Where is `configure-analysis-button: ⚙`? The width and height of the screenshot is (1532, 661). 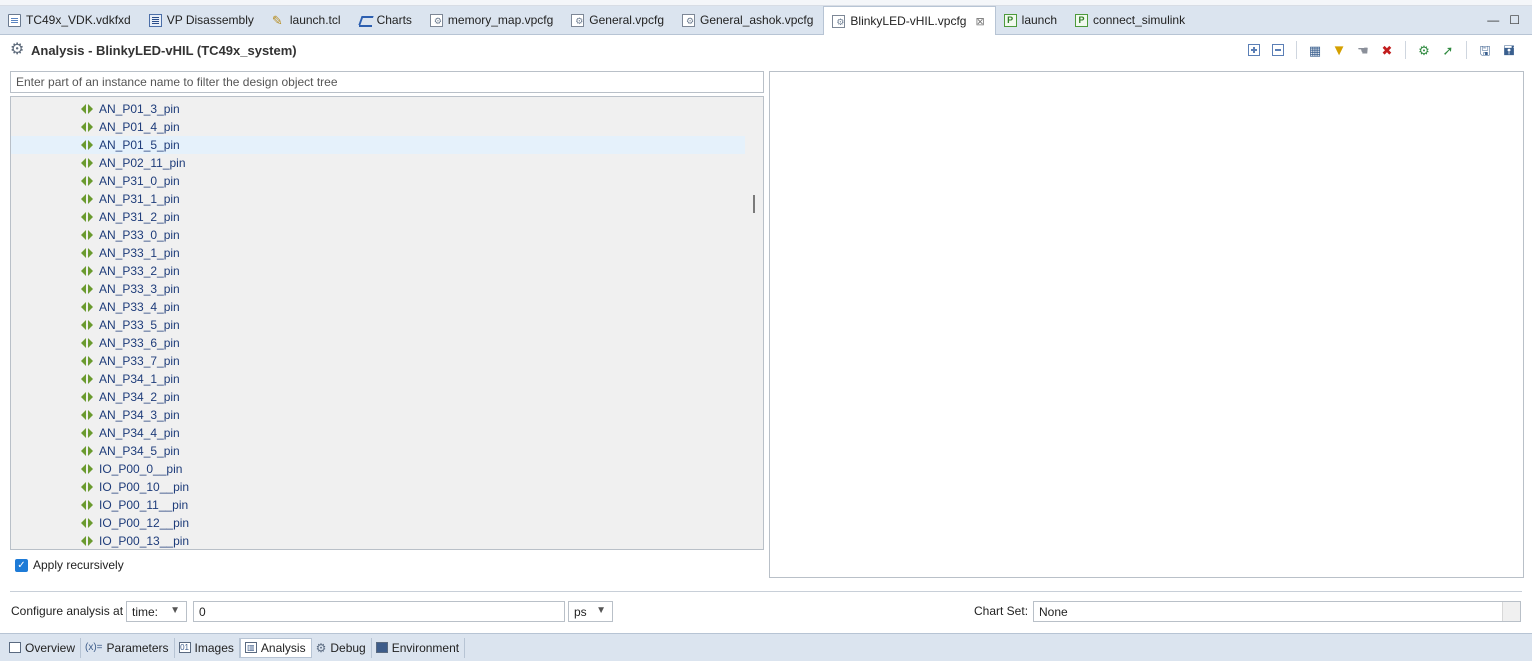 configure-analysis-button: ⚙ is located at coordinates (1424, 50).